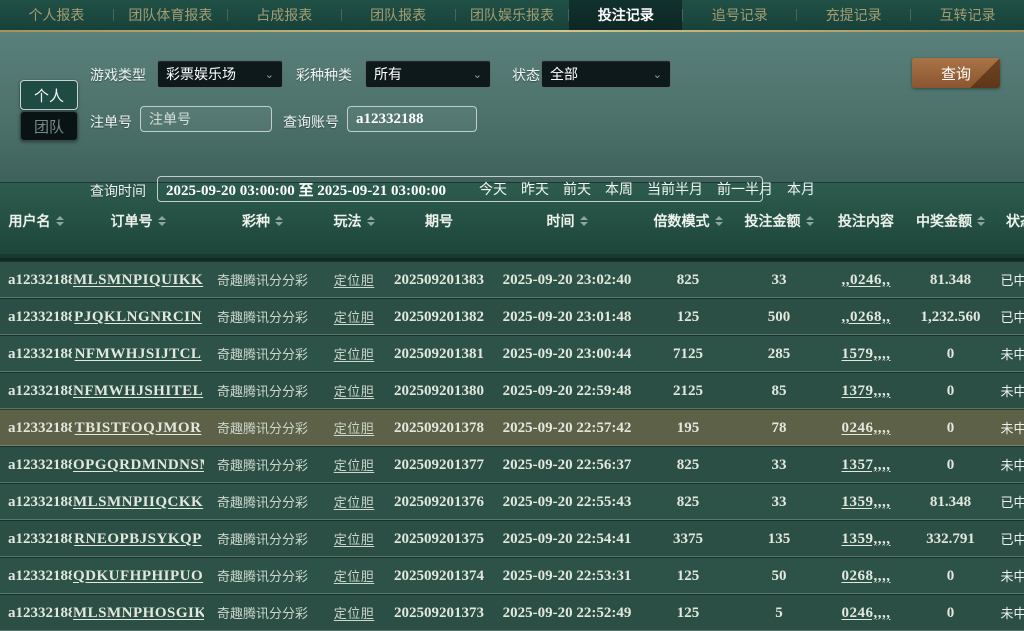 This screenshot has width=1024, height=631. I want to click on cell-content: 0246,,,,, so click(866, 427).